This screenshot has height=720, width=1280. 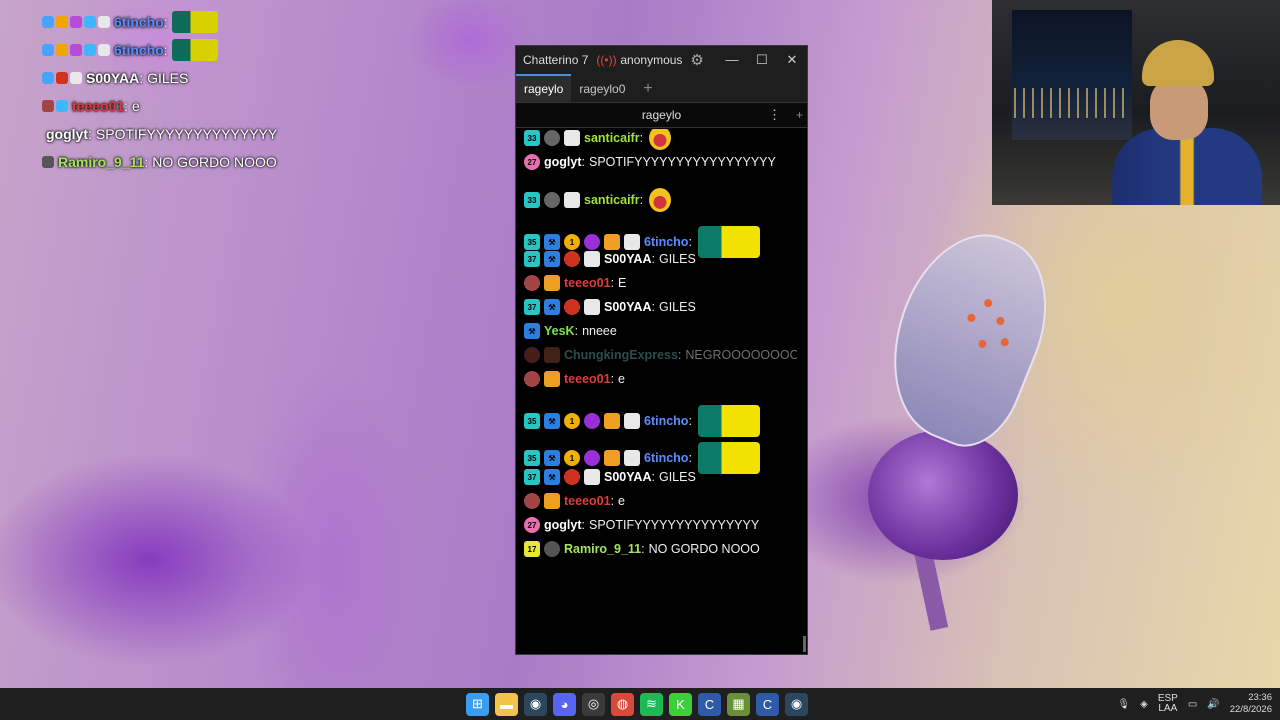 What do you see at coordinates (602, 88) in the screenshot?
I see `tab-rageylo0: rageylo0` at bounding box center [602, 88].